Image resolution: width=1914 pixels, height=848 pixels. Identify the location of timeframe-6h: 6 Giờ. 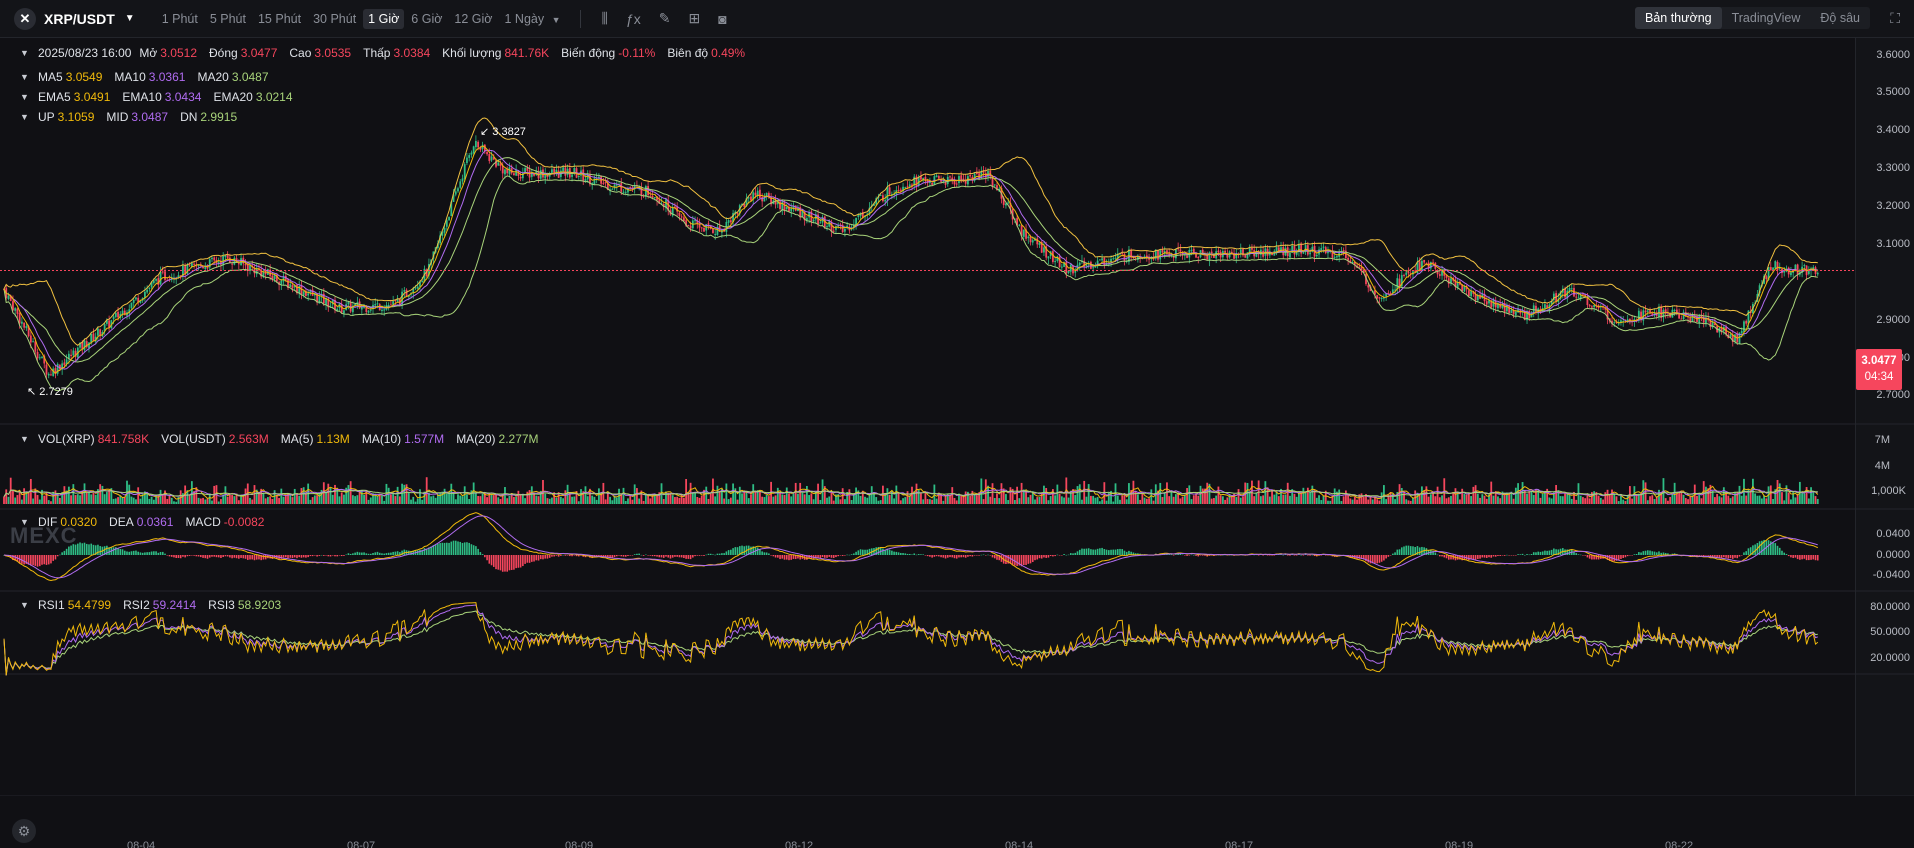
(426, 19).